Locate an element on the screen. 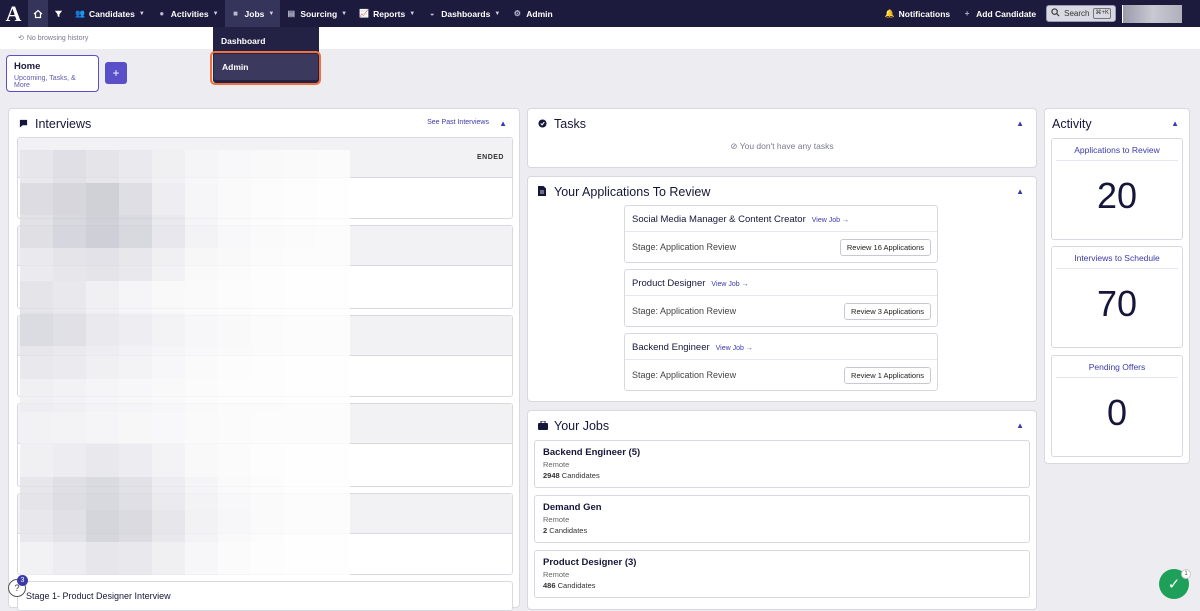  applications-title: Your Applications To Review is located at coordinates (632, 192).